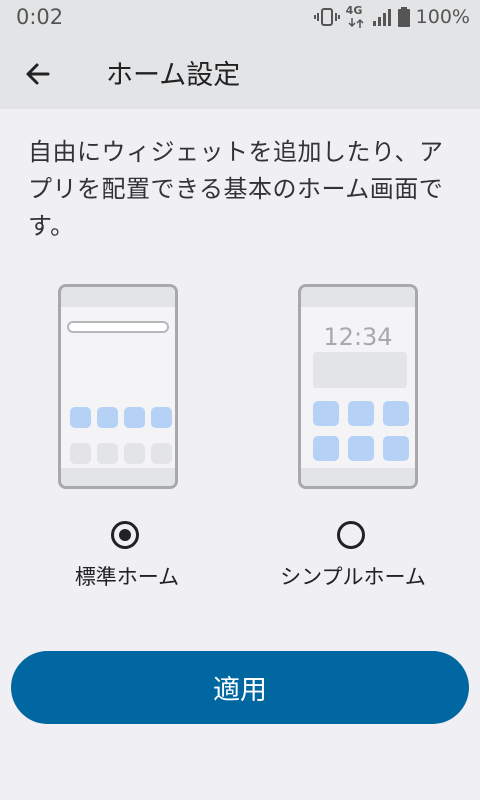 The height and width of the screenshot is (800, 480). Describe the element at coordinates (353, 577) in the screenshot. I see `simple-home-label: シンプルホーム` at that location.